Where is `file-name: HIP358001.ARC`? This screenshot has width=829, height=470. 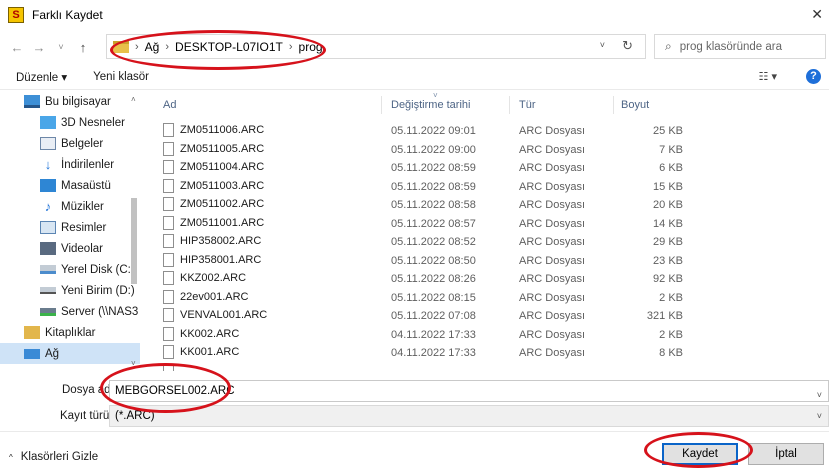
file-name: HIP358001.ARC is located at coordinates (221, 259).